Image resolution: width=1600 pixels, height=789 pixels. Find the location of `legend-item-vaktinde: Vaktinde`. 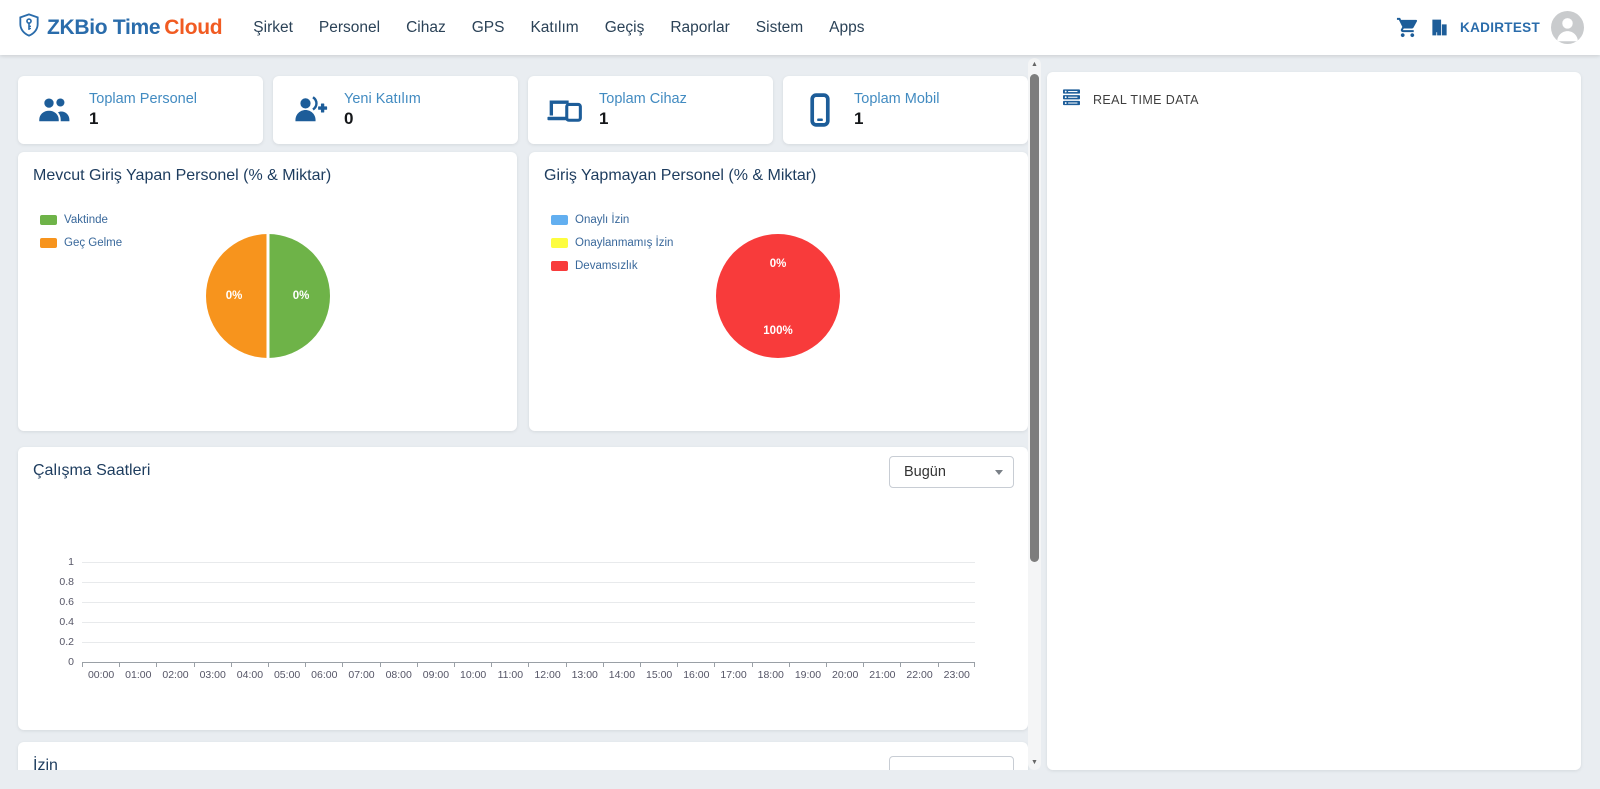

legend-item-vaktinde: Vaktinde is located at coordinates (81, 220).